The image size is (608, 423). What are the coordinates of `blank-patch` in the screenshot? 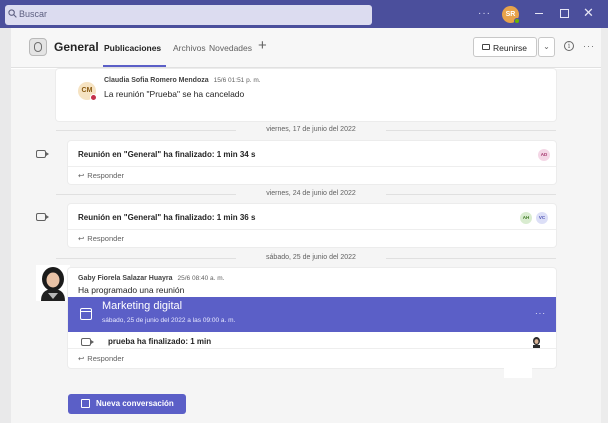 It's located at (518, 372).